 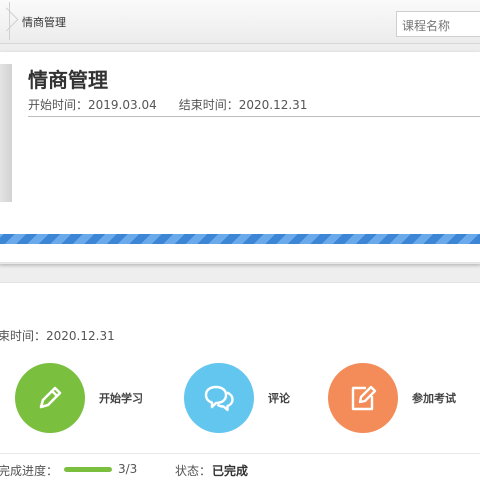 What do you see at coordinates (240, 265) in the screenshot?
I see `card-shadow` at bounding box center [240, 265].